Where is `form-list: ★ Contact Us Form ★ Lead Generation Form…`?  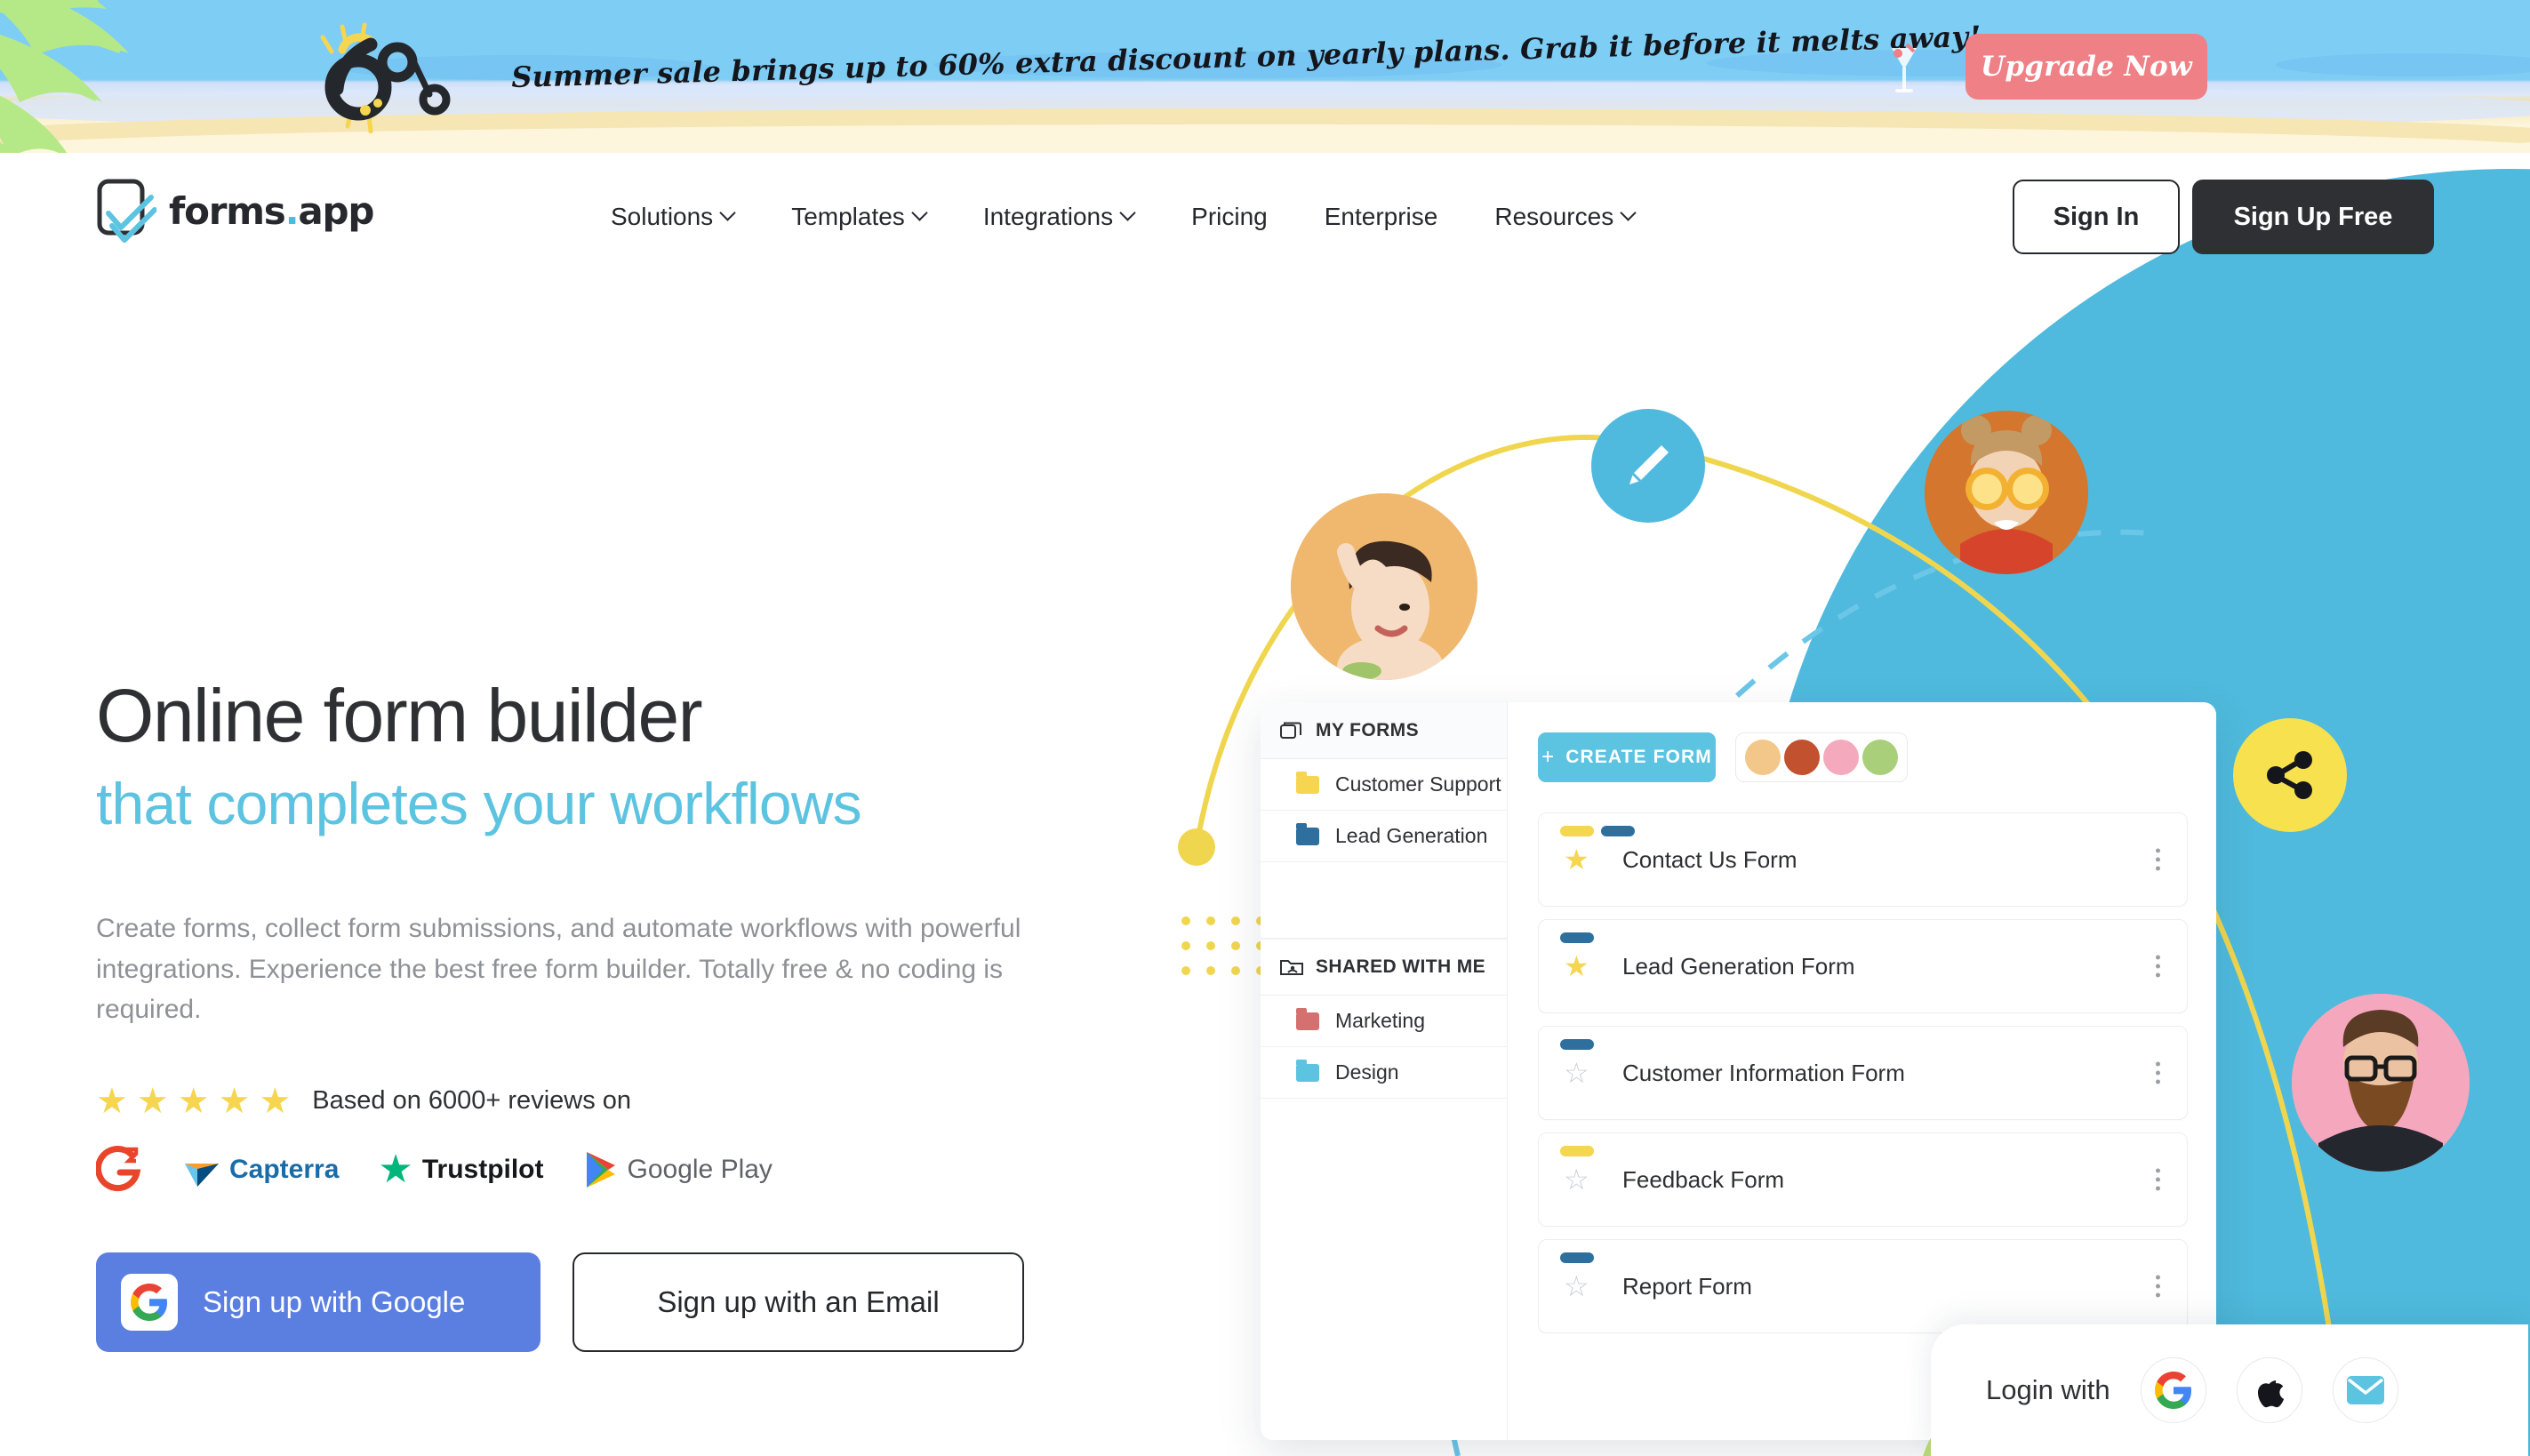 form-list: ★ Contact Us Form ★ Lead Generation Form… is located at coordinates (1863, 1072).